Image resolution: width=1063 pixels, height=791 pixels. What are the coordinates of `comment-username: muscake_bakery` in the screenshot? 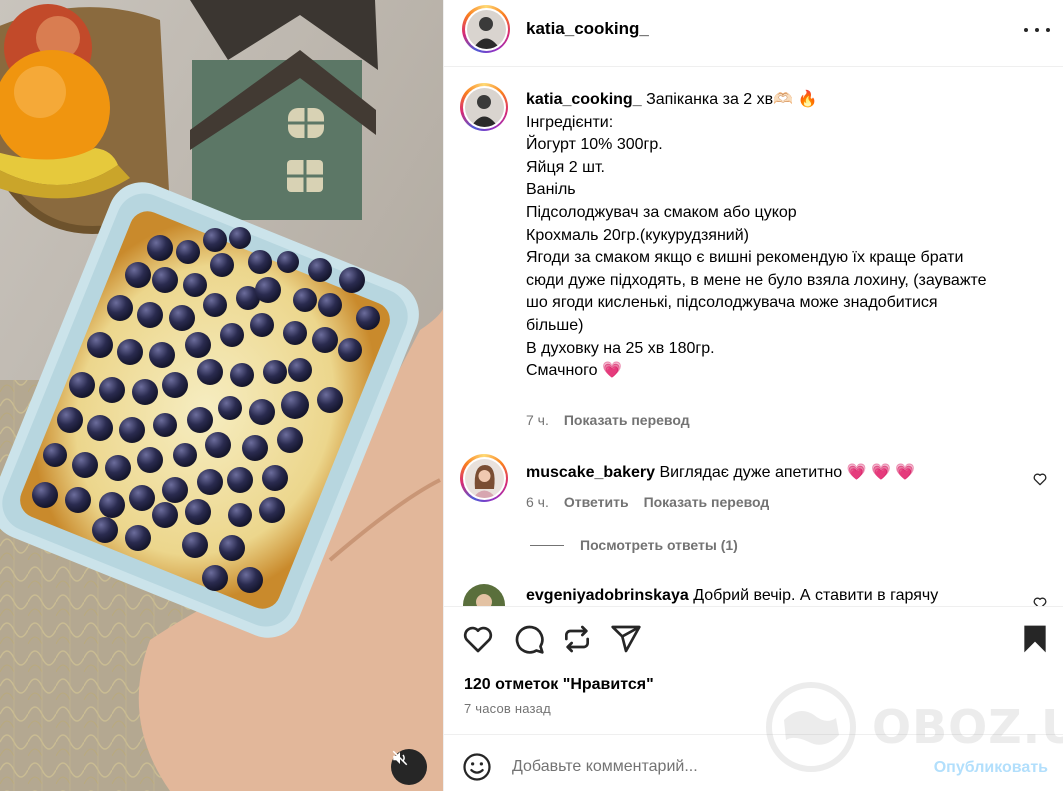 It's located at (590, 472).